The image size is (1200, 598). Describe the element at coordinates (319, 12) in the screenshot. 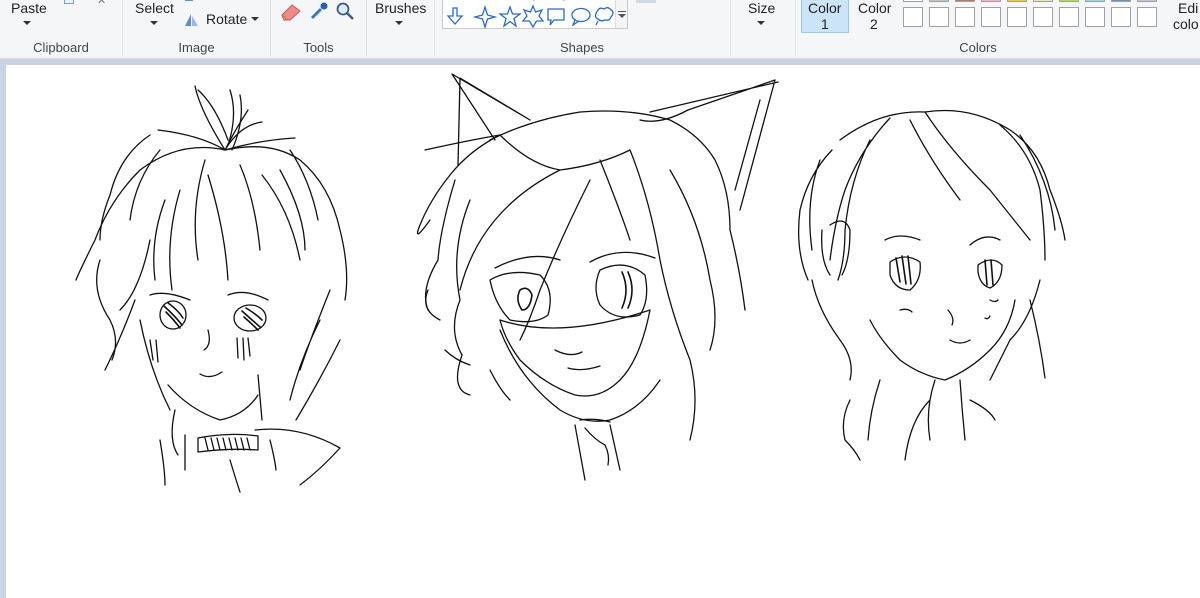

I see `color-picker-icon` at that location.